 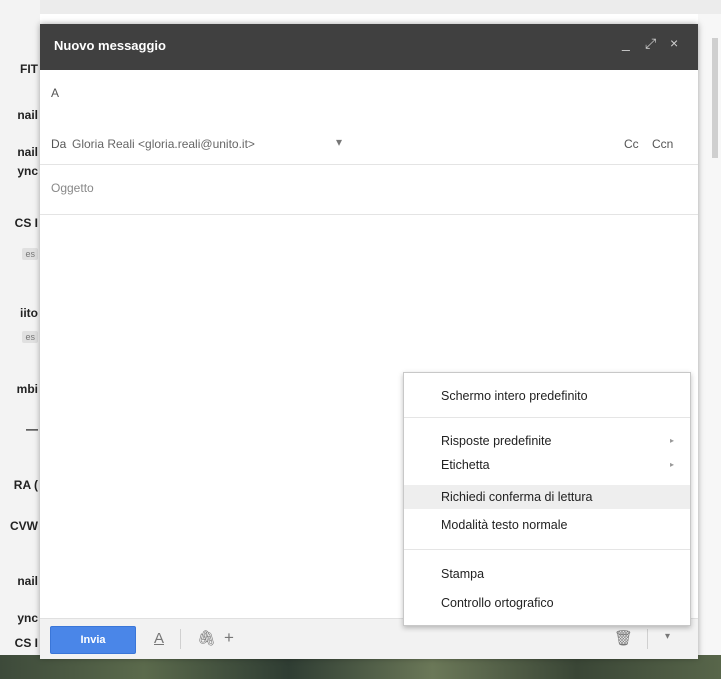 I want to click on menu-item-plain-text: Modalità testo normale, so click(x=547, y=525).